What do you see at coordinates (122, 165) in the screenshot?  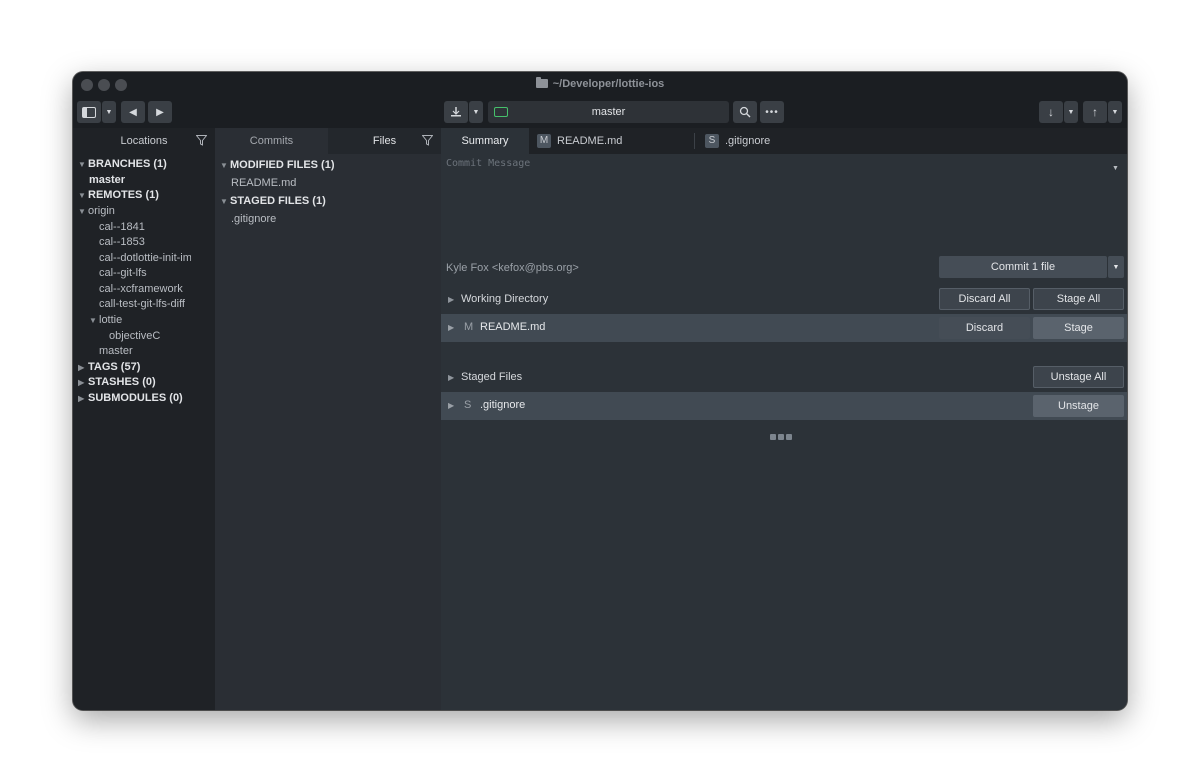 I see `branches-section: ▼ BRANCHES (1)` at bounding box center [122, 165].